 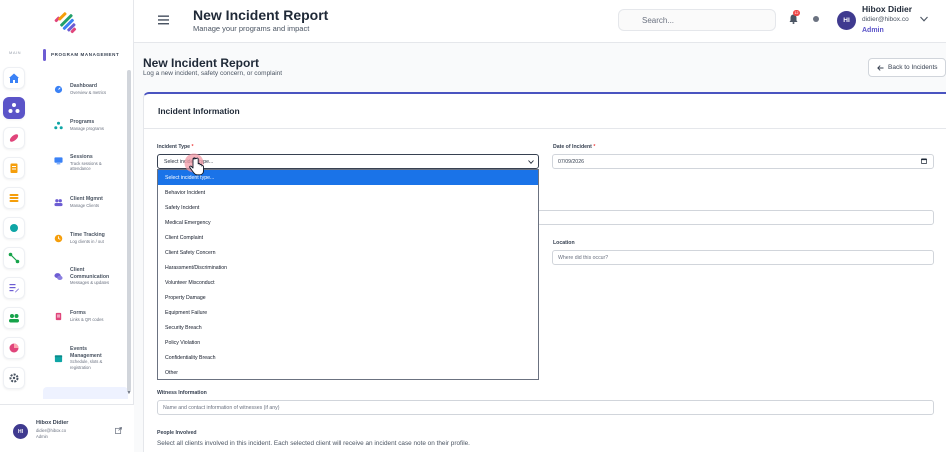 I want to click on menu-item-client-communication: Client Communication Messages & updates, so click(x=85, y=276).